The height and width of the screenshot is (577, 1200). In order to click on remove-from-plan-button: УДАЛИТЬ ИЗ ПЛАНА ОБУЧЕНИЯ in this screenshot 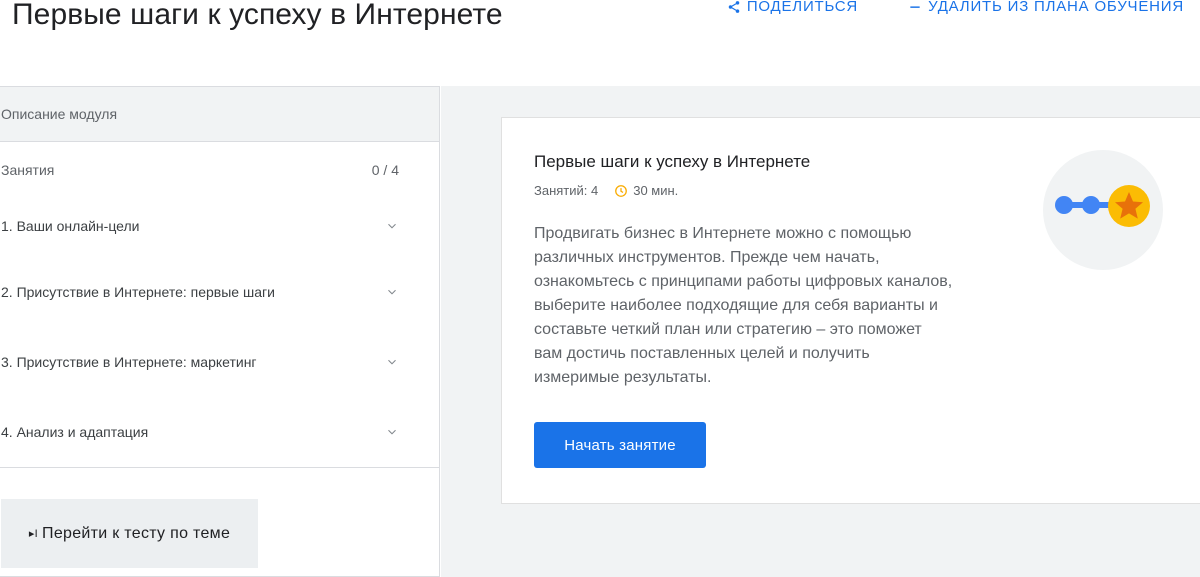, I will do `click(1046, 7)`.